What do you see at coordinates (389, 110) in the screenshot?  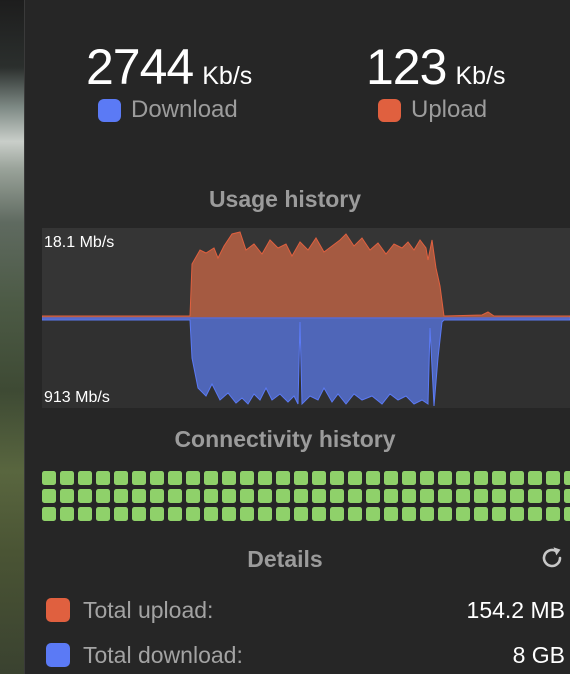 I see `upload-color-swatch` at bounding box center [389, 110].